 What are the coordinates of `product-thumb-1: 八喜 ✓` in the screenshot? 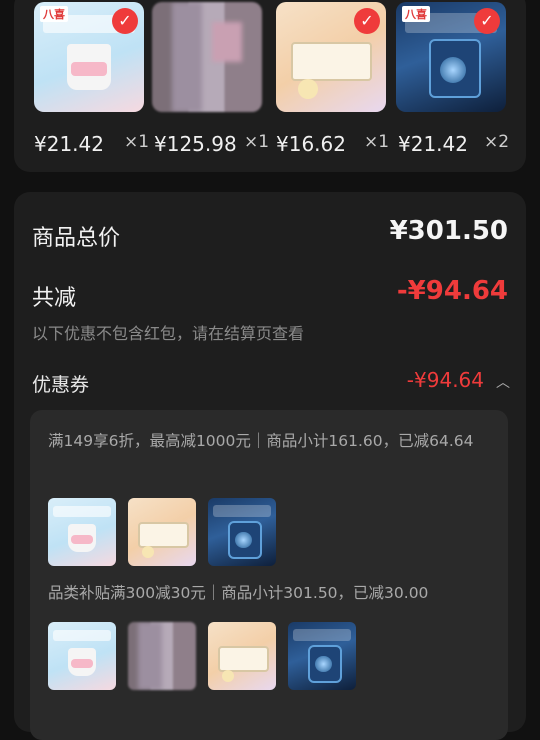 It's located at (89, 57).